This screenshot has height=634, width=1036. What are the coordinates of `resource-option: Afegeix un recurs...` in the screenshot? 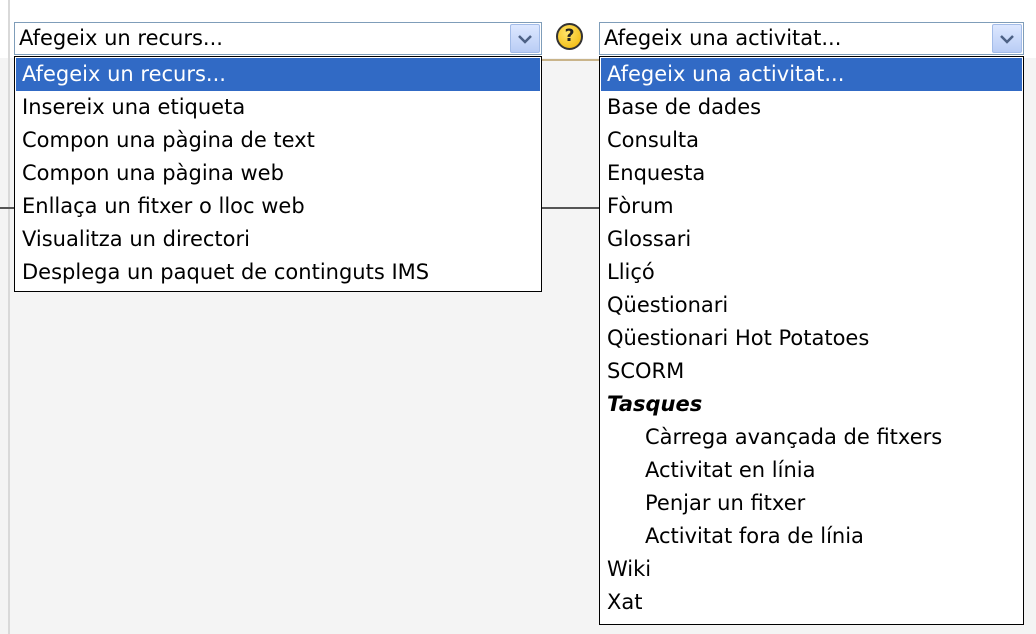 It's located at (278, 74).